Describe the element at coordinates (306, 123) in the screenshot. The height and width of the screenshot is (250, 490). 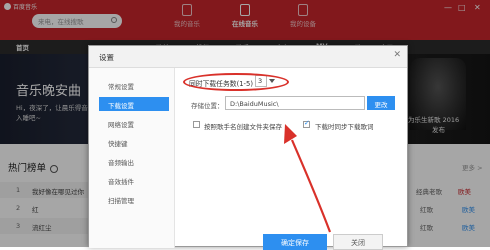
I see `download-lyrics-checkbox` at that location.